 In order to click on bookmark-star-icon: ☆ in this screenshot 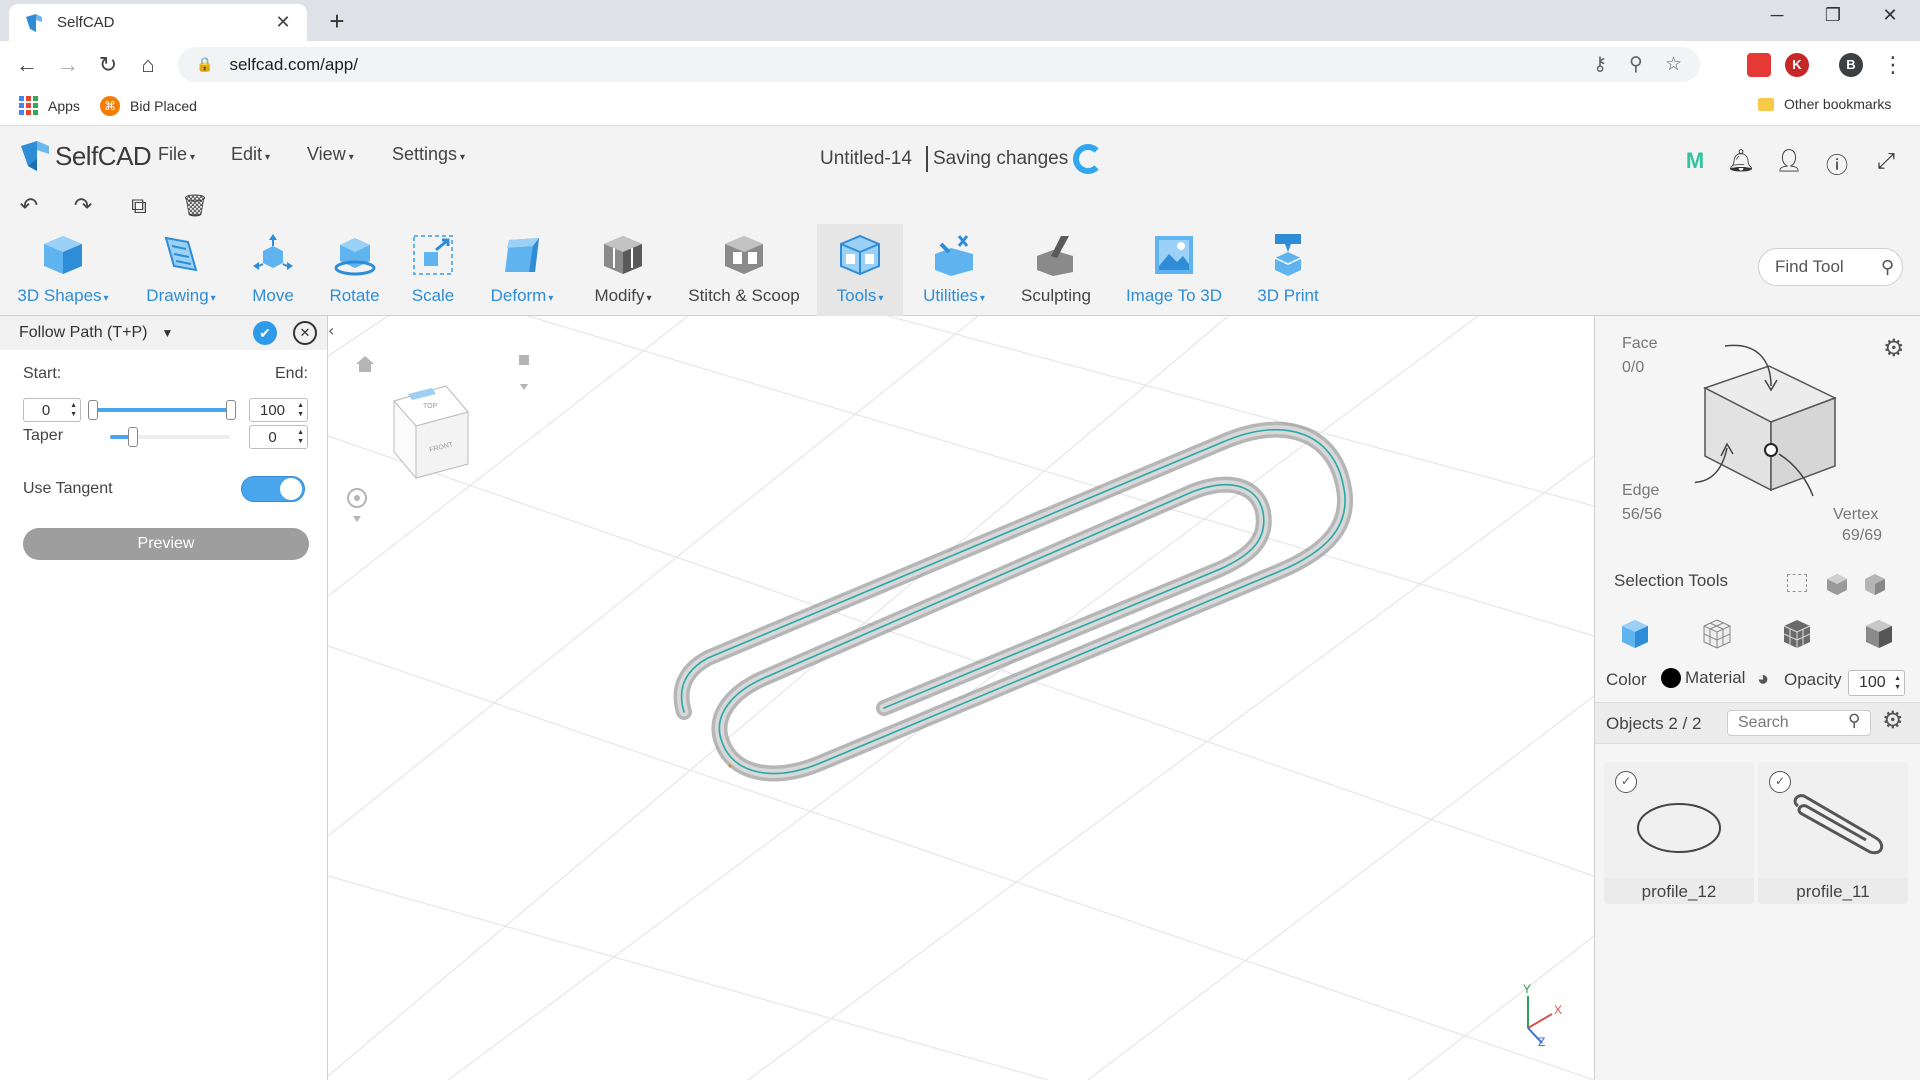, I will do `click(1673, 64)`.